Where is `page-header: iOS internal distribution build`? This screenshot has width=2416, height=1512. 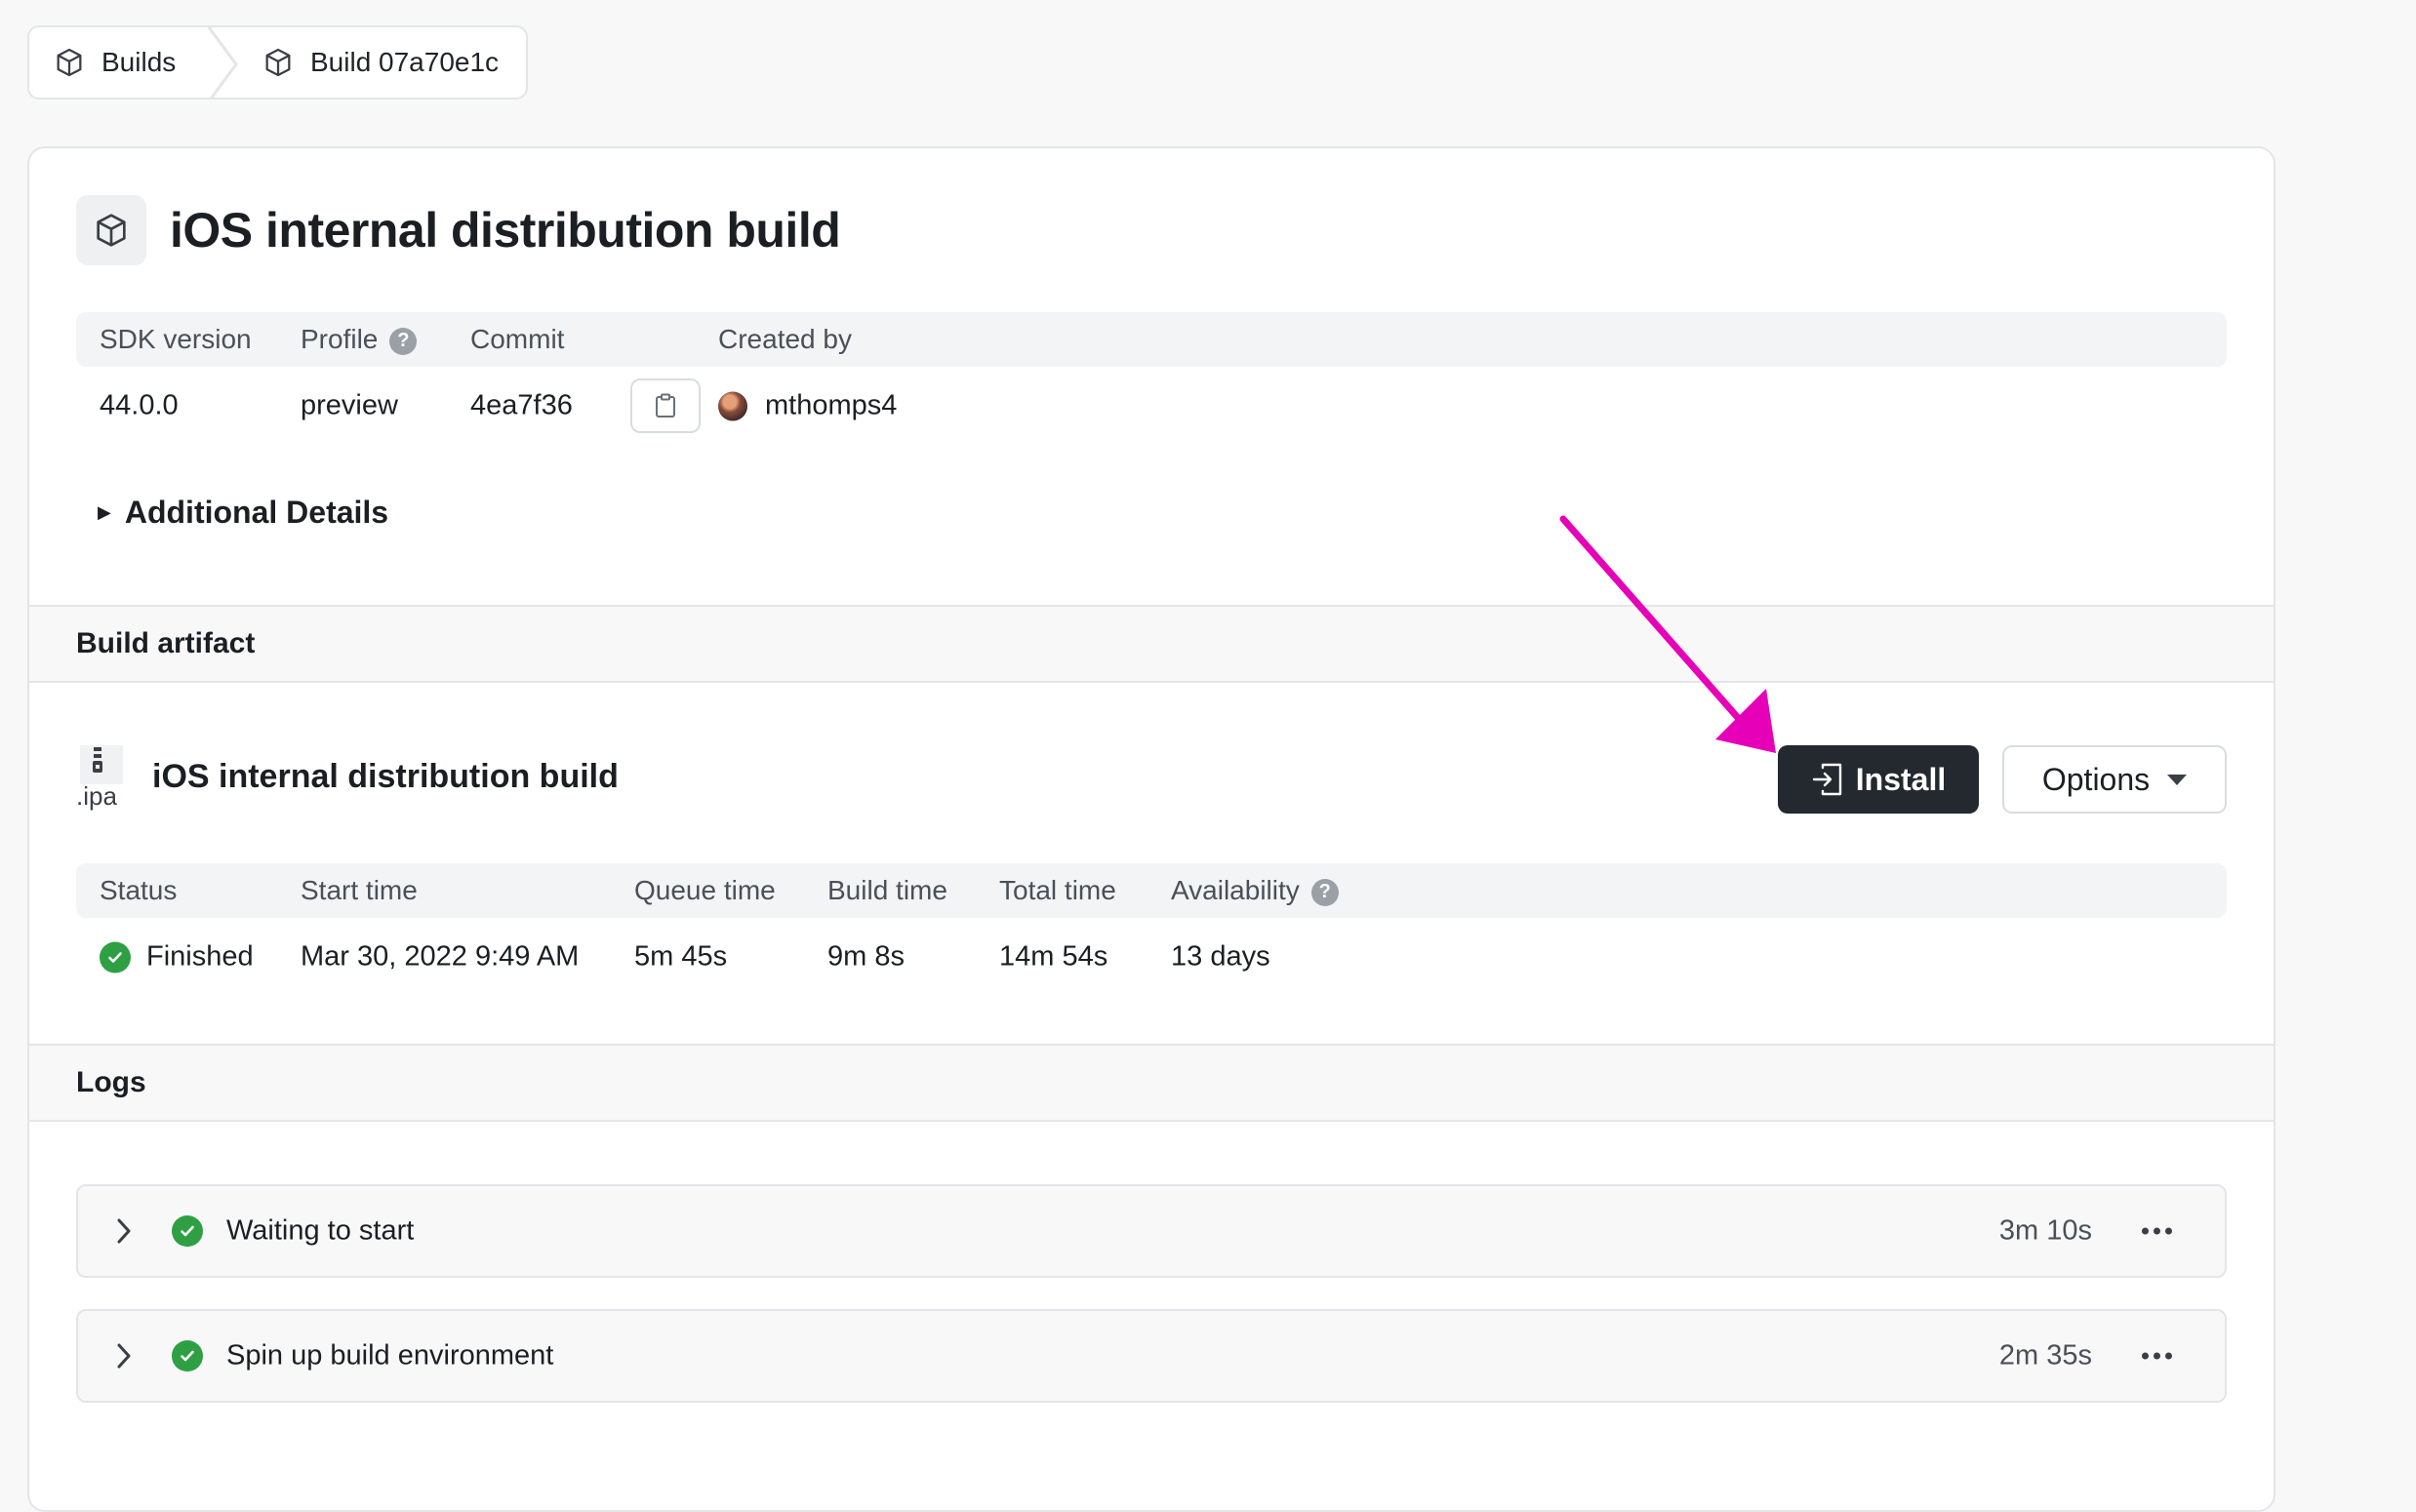 page-header: iOS internal distribution build is located at coordinates (458, 230).